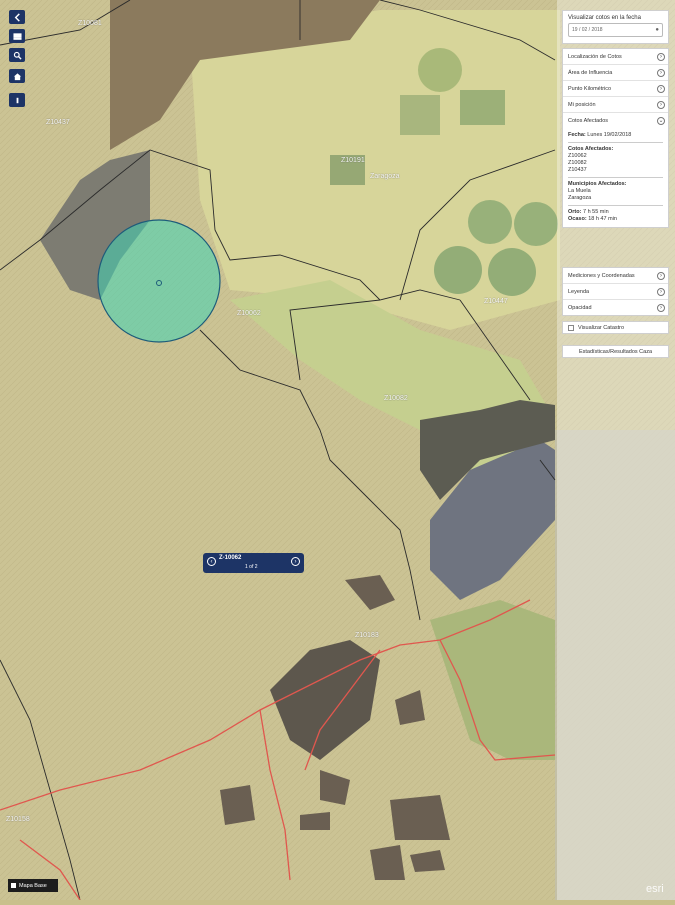 The width and height of the screenshot is (675, 905). I want to click on menu-item-localizacion-cotos: Localización de Cotos ›, so click(615, 56).